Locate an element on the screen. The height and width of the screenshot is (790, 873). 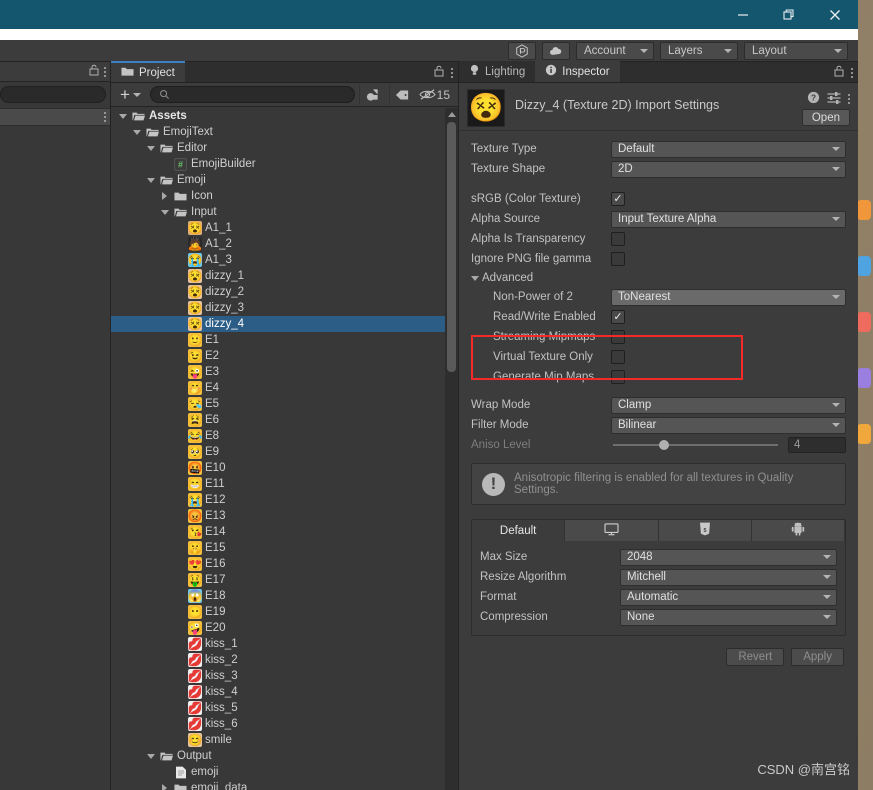
texture-type-dropdown: Default is located at coordinates (728, 149).